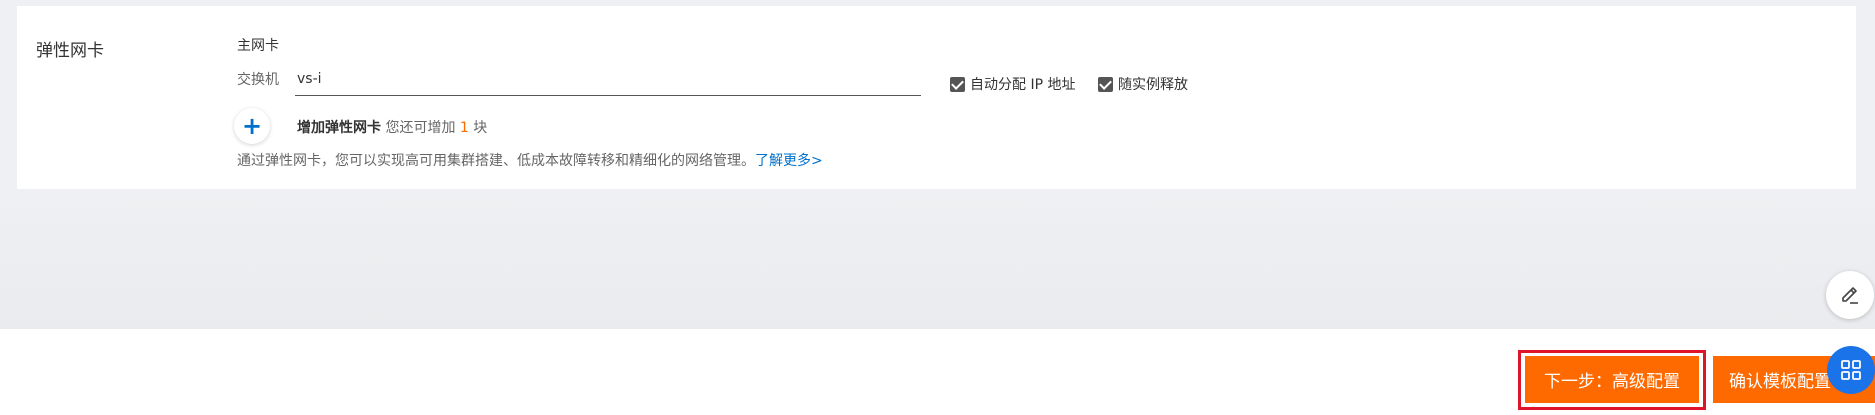  What do you see at coordinates (1153, 85) in the screenshot?
I see `release-with-instance-label: 随实例释放` at bounding box center [1153, 85].